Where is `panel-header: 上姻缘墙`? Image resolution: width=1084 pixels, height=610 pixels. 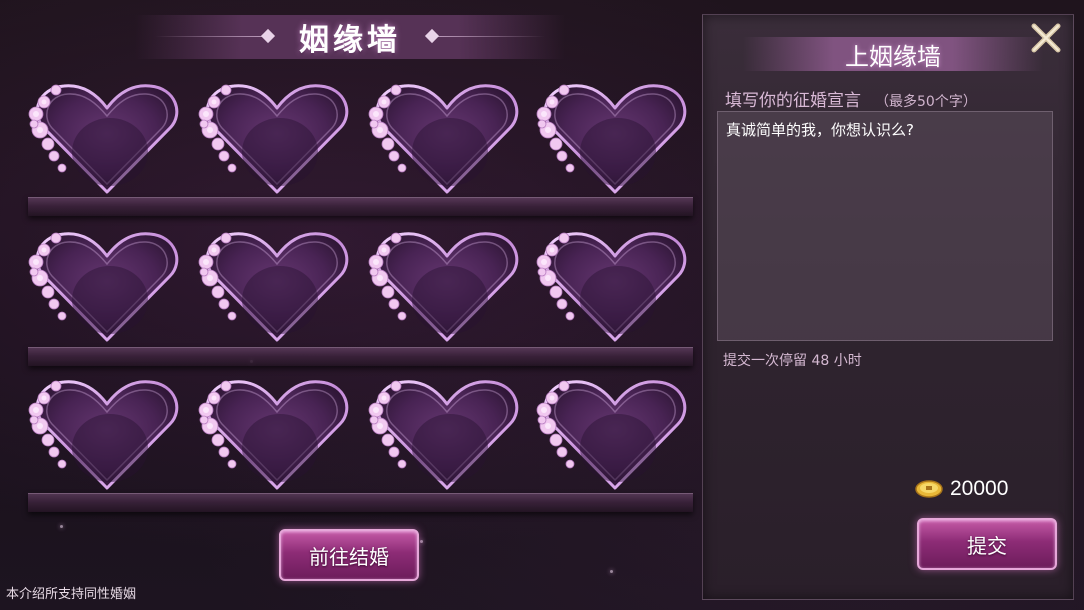 panel-header: 上姻缘墙 is located at coordinates (893, 54).